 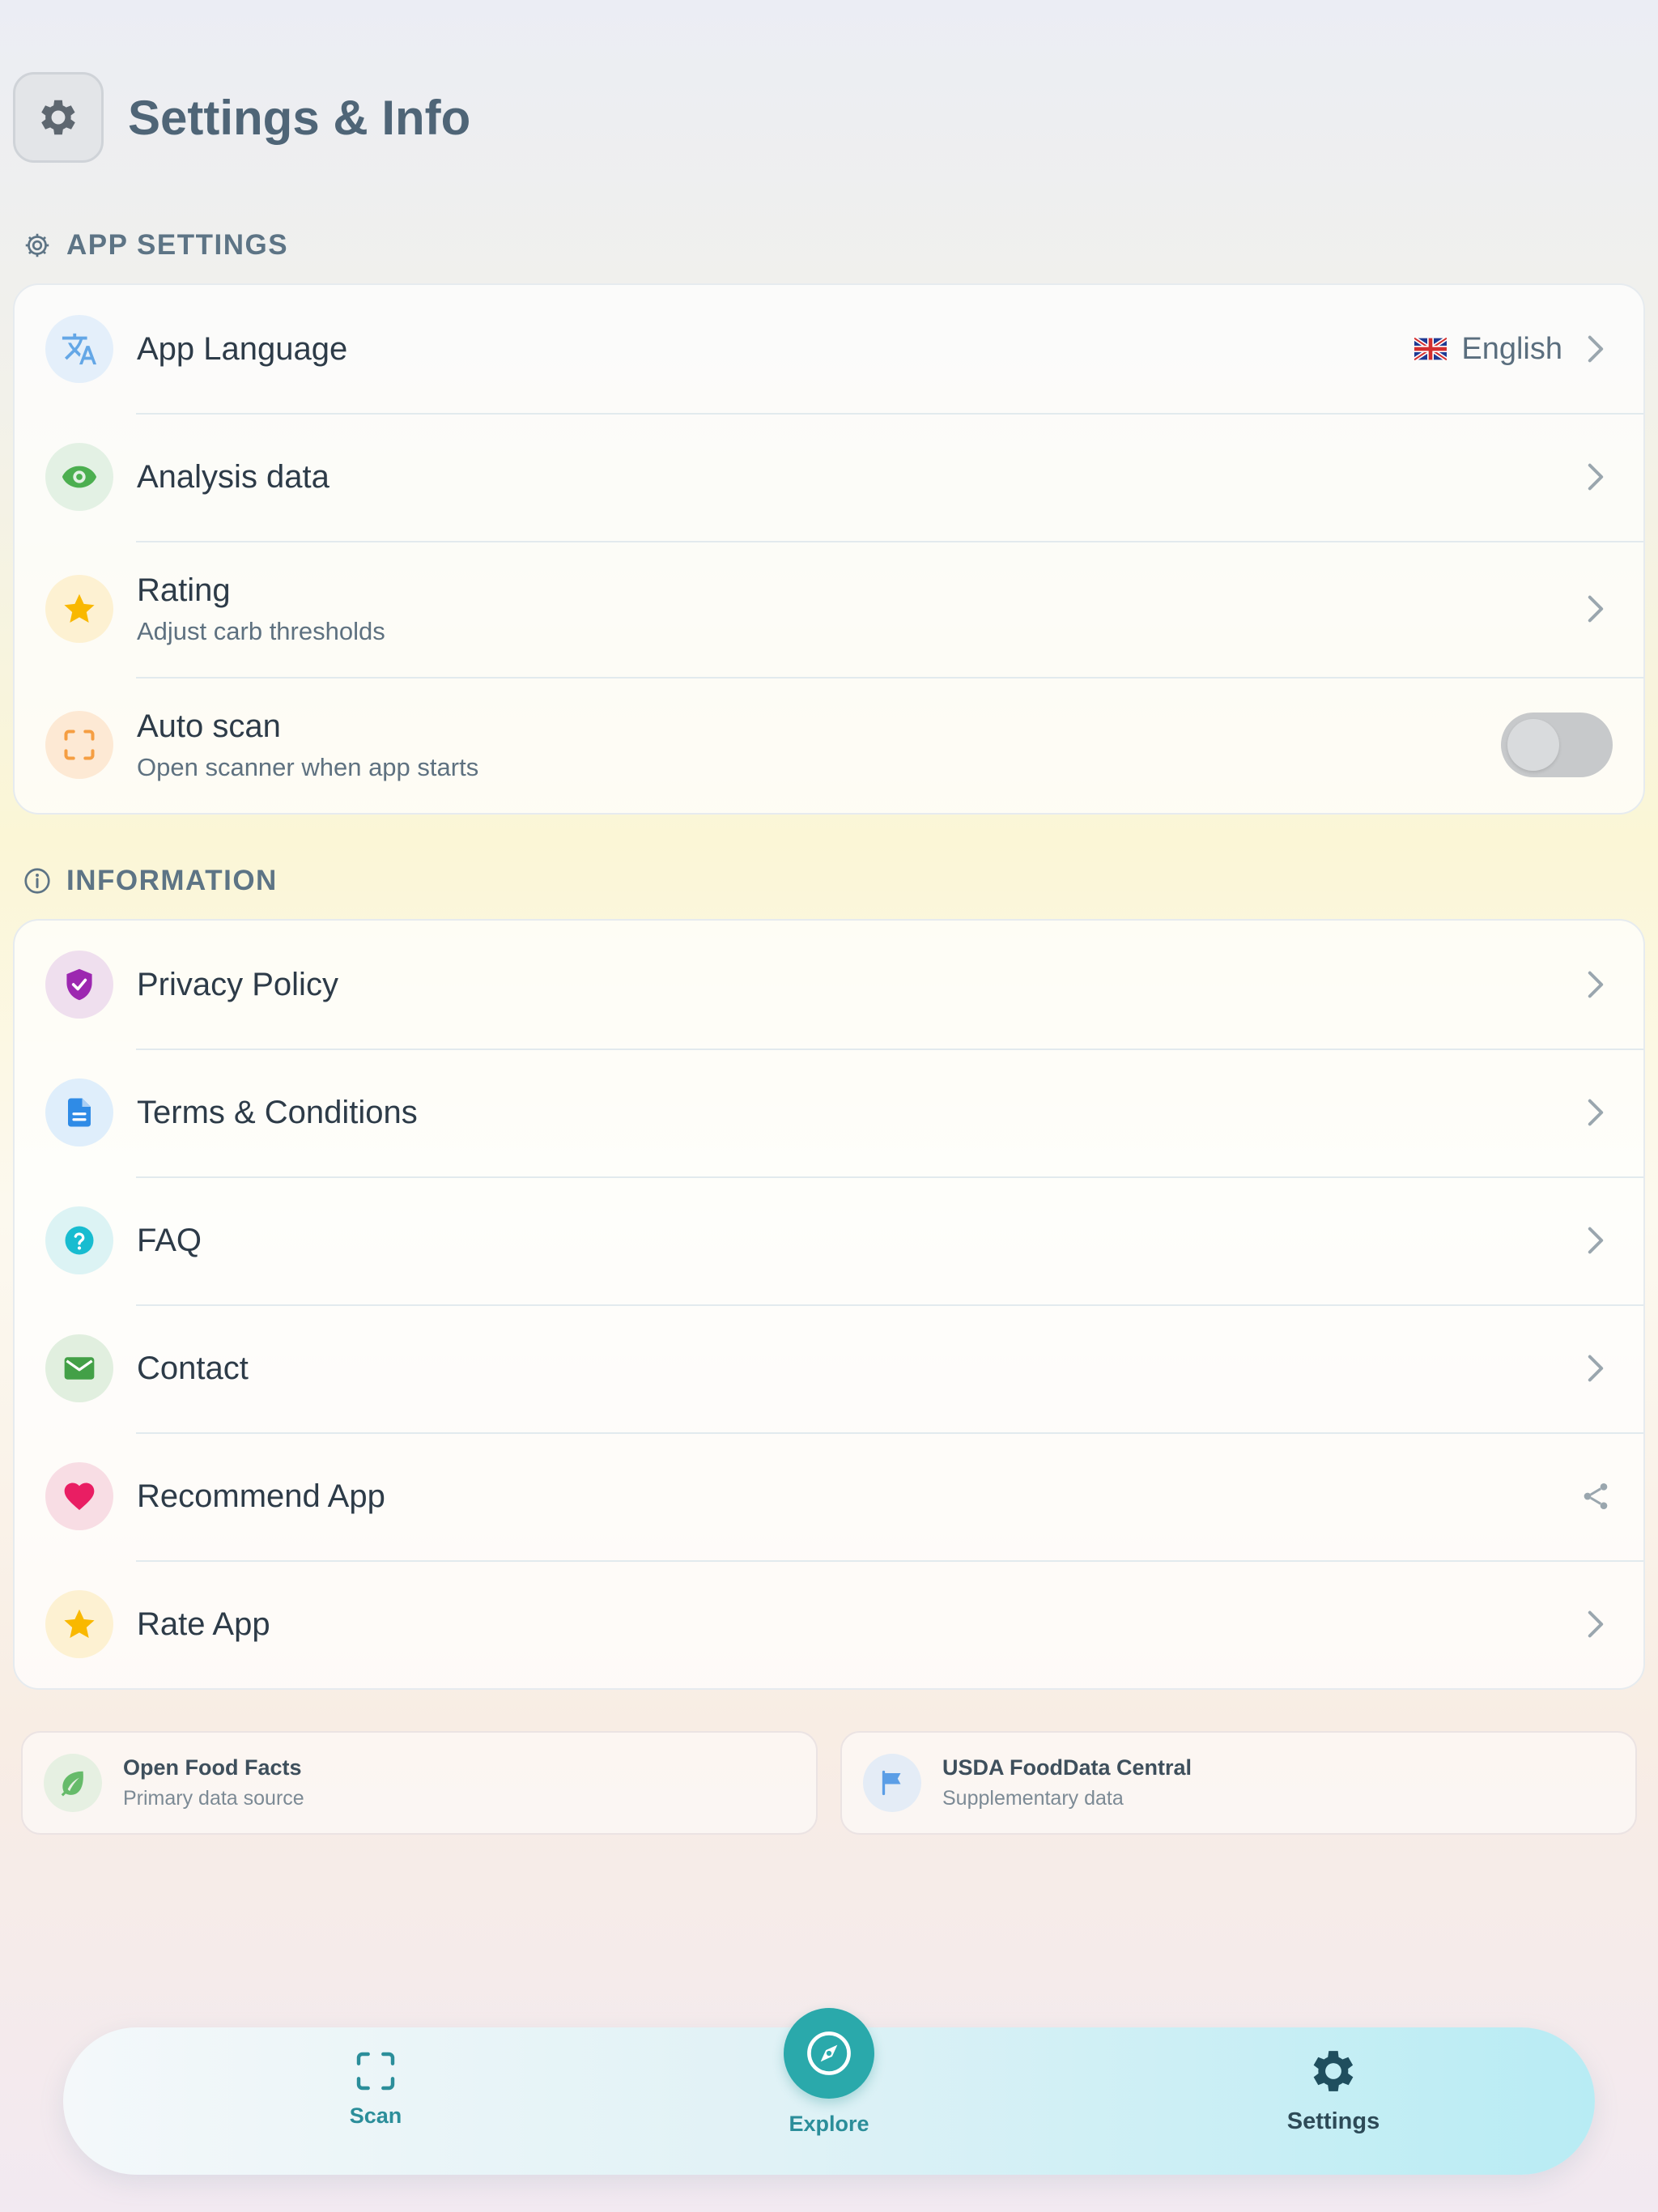 I want to click on language-value-text: English, so click(x=1511, y=349).